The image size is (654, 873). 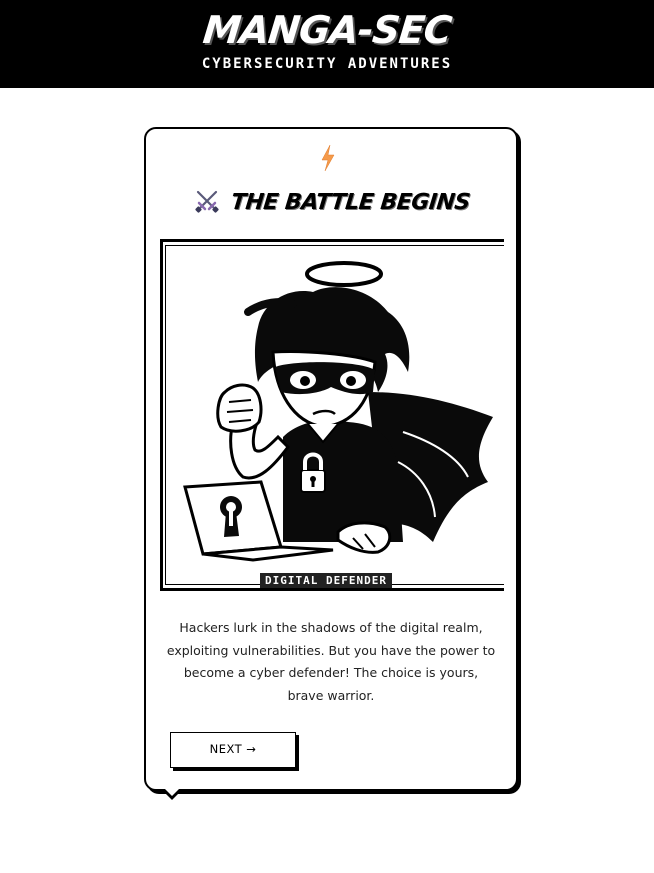 What do you see at coordinates (251, 749) in the screenshot?
I see `arrow-right-icon: →` at bounding box center [251, 749].